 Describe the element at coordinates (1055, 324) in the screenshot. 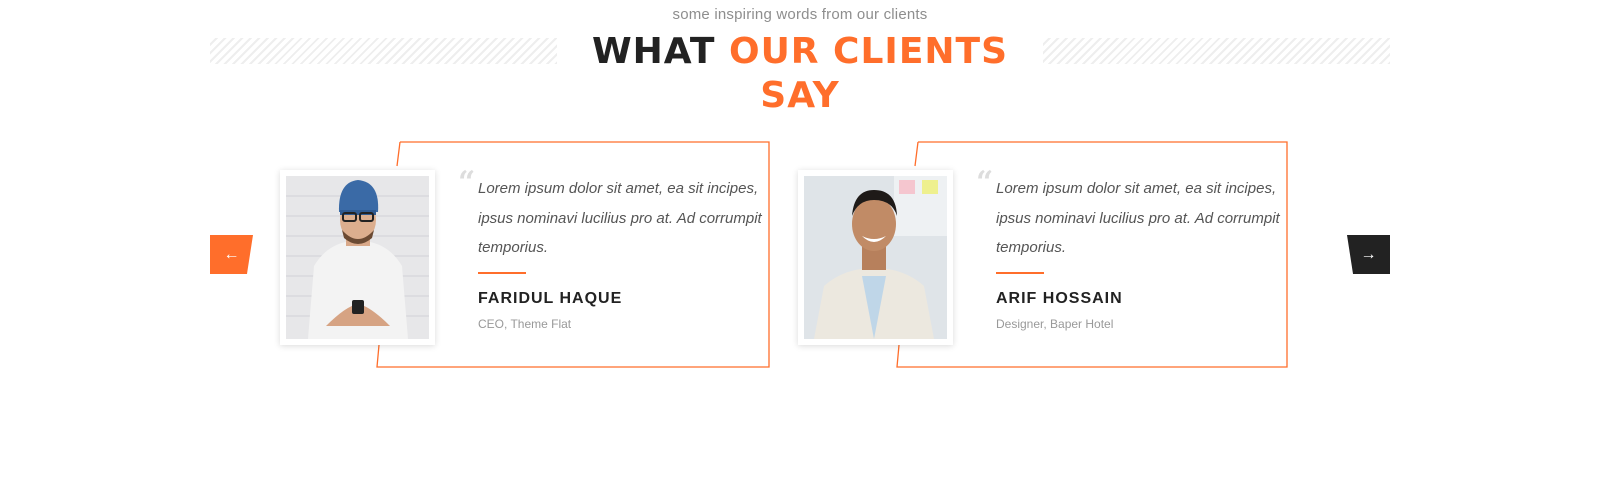

I see `client-role: Designer, Baper Hotel` at that location.